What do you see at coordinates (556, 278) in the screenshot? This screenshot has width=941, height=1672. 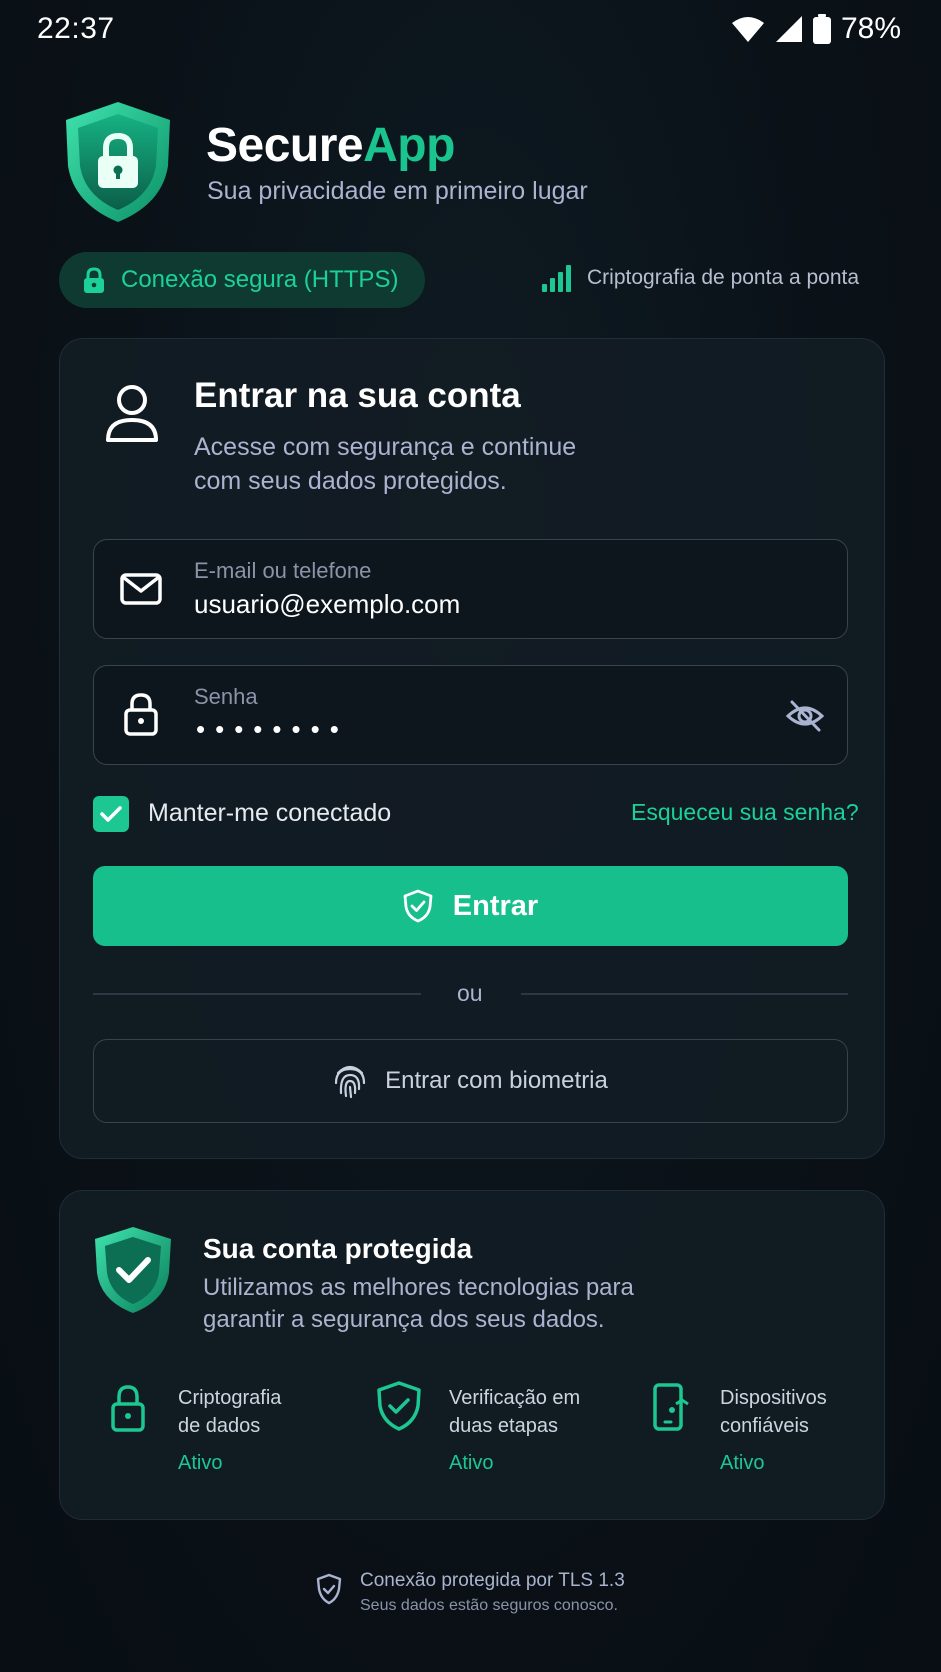 I see `signal-bars-icon` at bounding box center [556, 278].